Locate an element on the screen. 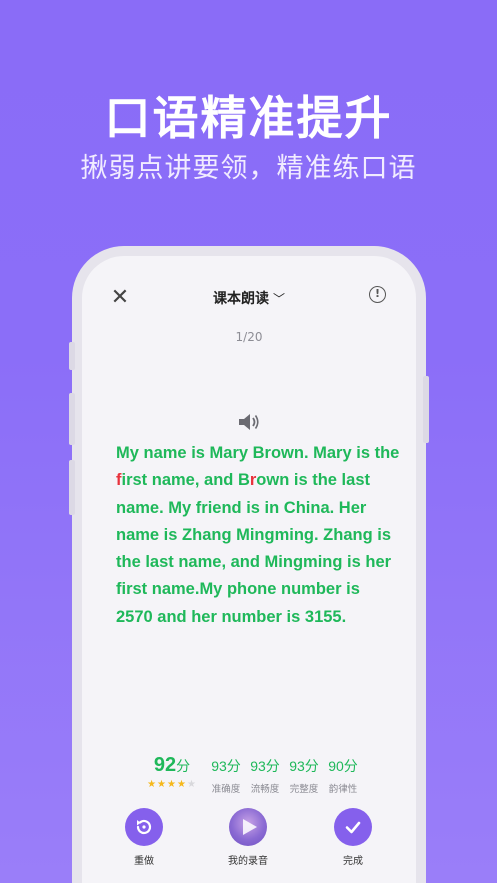 Image resolution: width=497 pixels, height=883 pixels. metric-label: 韵律性 is located at coordinates (343, 789).